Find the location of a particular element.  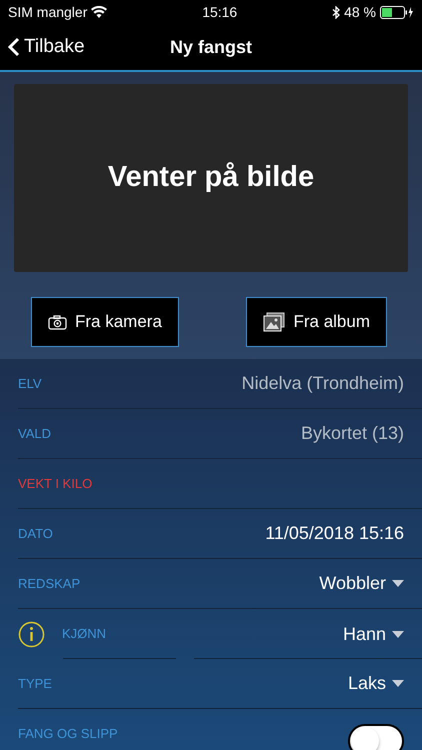

placeholder-text: Venter på bilde is located at coordinates (211, 178).